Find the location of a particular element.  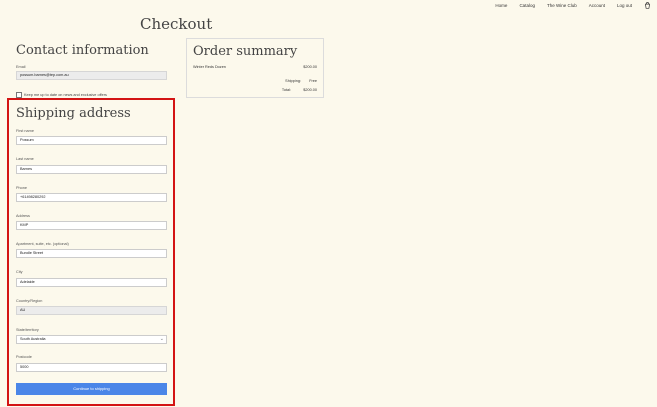

nav-account: Account is located at coordinates (597, 5).